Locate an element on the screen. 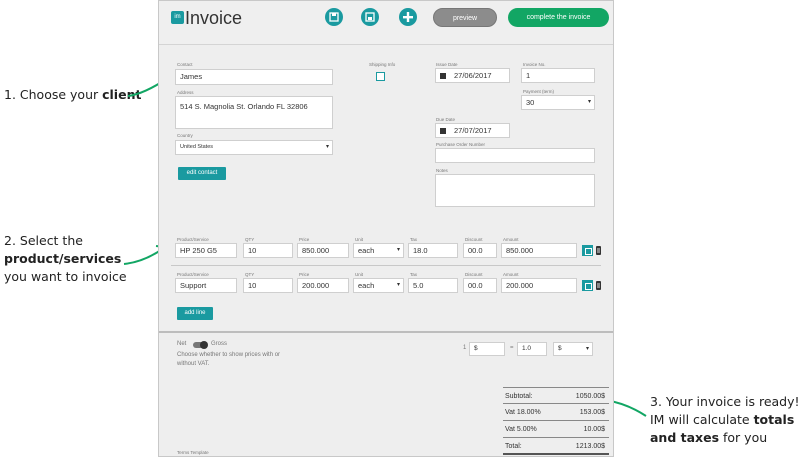 The height and width of the screenshot is (457, 800). total-label: Total: is located at coordinates (513, 446).